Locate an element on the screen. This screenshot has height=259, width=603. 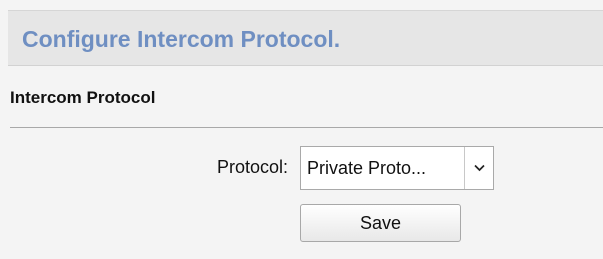
protocol-dropdown-button is located at coordinates (478, 168).